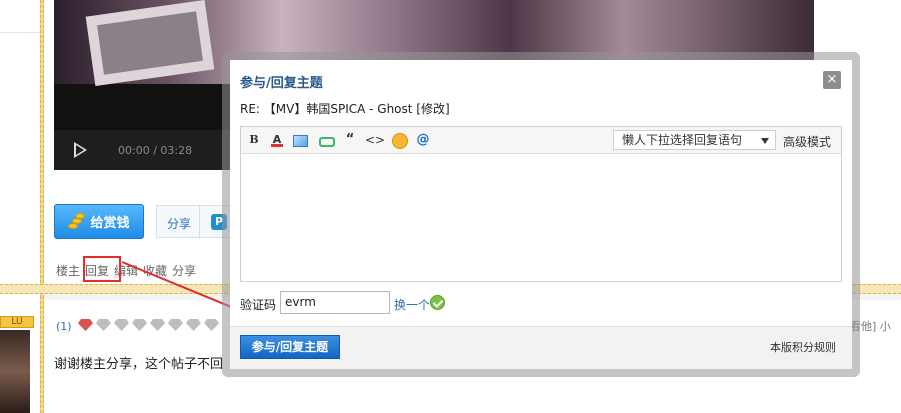  I want to click on post-border-left-lower, so click(42, 354).